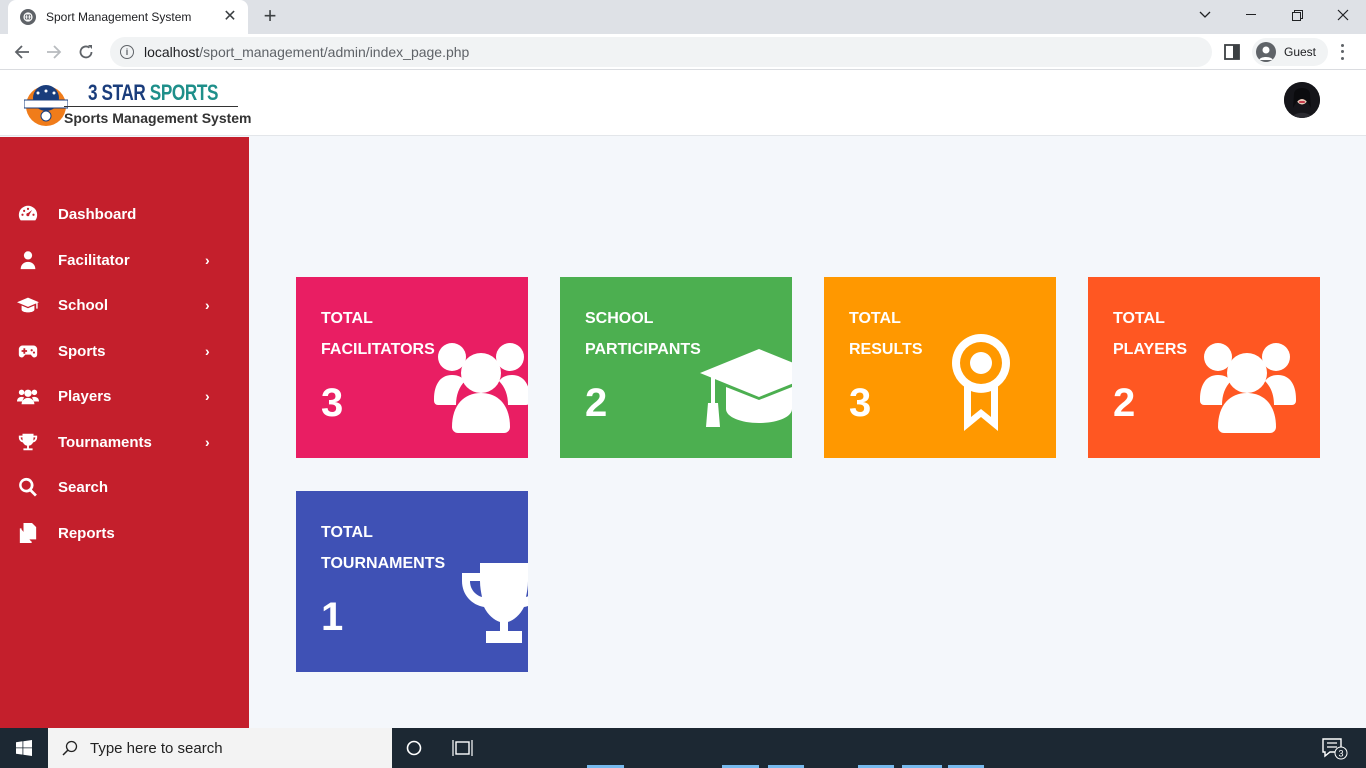  Describe the element at coordinates (270, 16) in the screenshot. I see `new-tab-button: +` at that location.